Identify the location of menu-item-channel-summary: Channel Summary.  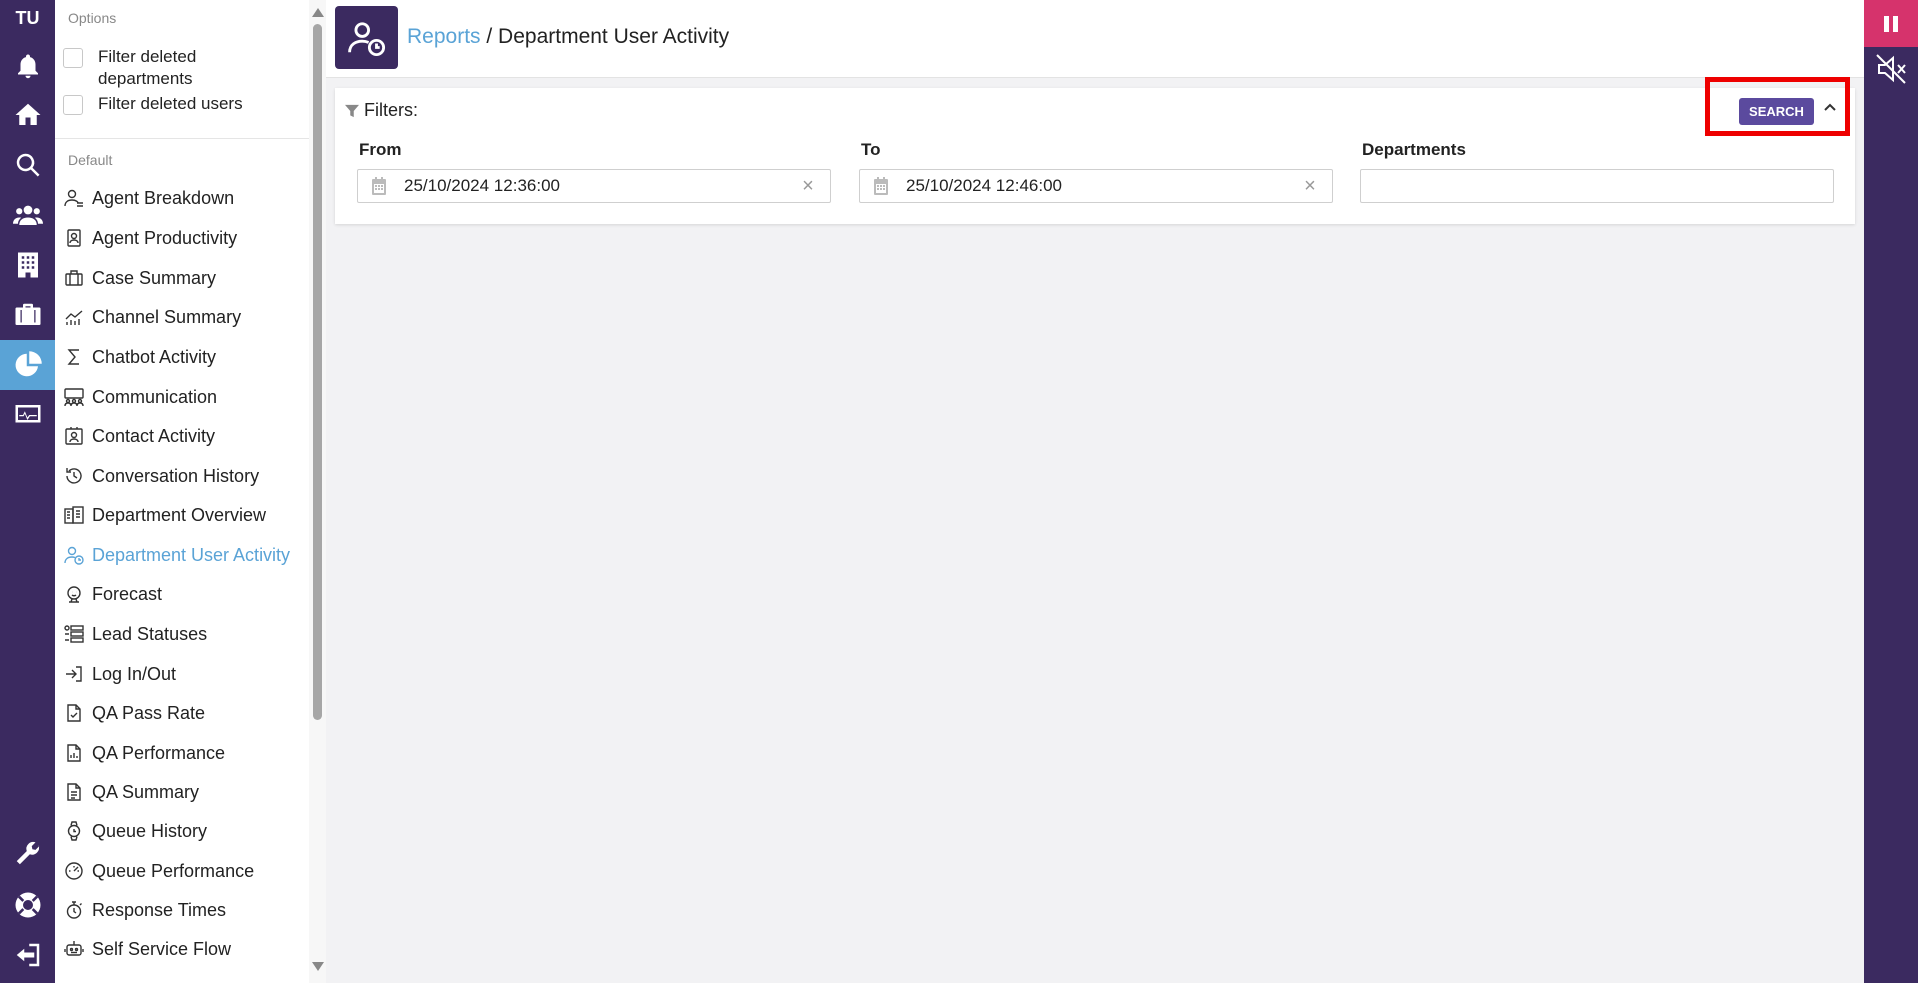
(152, 317).